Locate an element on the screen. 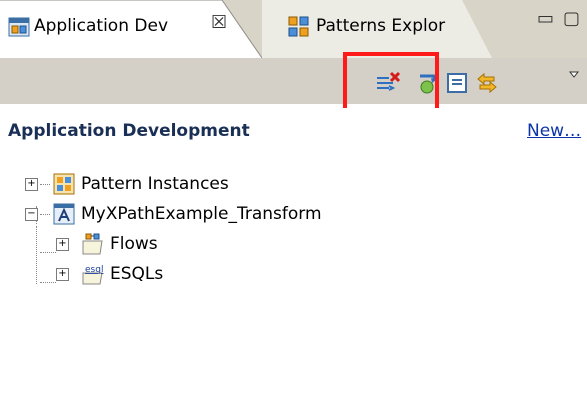 This screenshot has width=587, height=408. tree-item-label: MyXPathExample_Transform is located at coordinates (201, 214).